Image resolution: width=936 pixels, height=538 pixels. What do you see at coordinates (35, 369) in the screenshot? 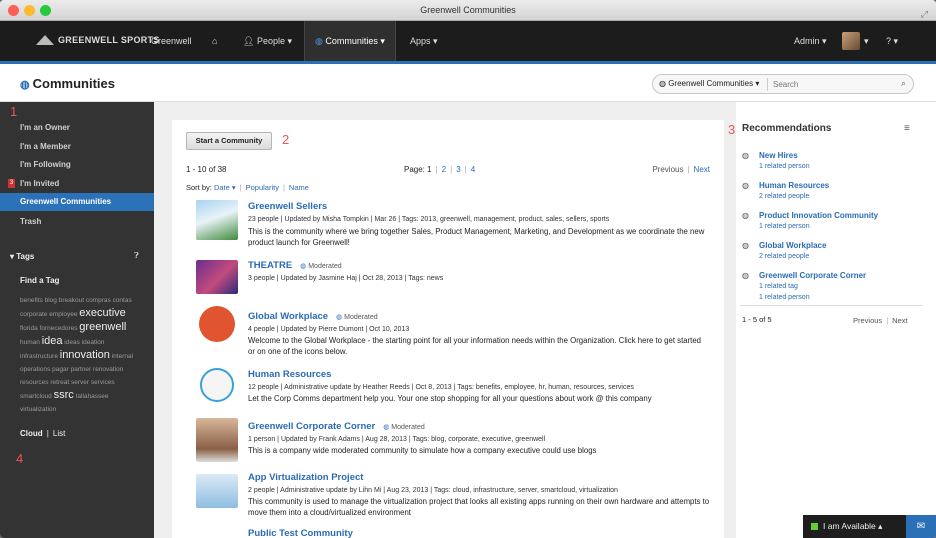
I see `tag-link: operations` at bounding box center [35, 369].